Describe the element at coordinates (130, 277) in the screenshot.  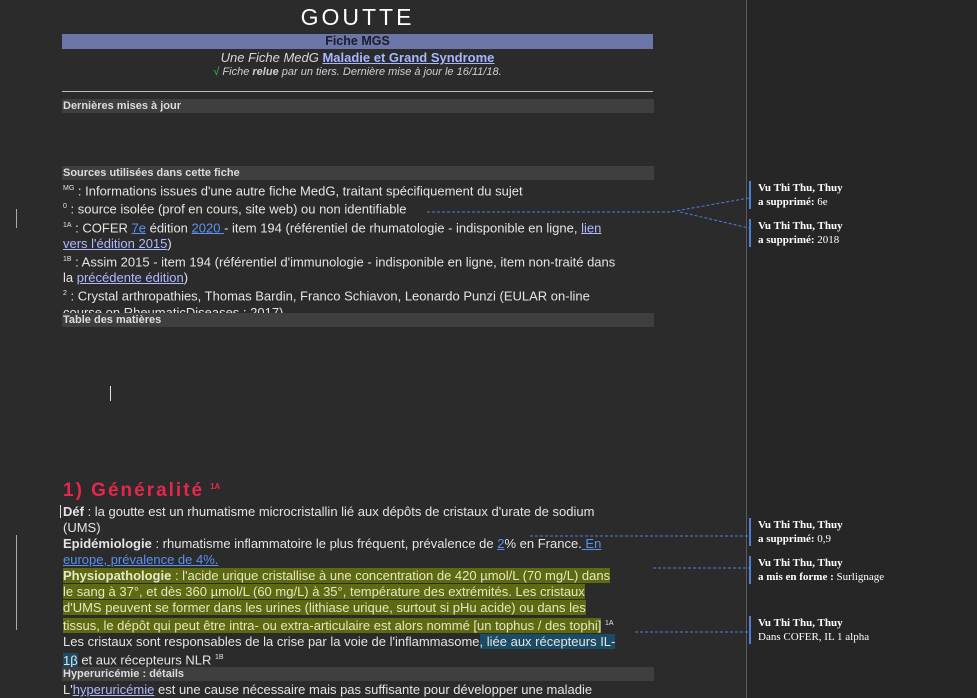
I see `previous-edition-link: précédente édition` at that location.